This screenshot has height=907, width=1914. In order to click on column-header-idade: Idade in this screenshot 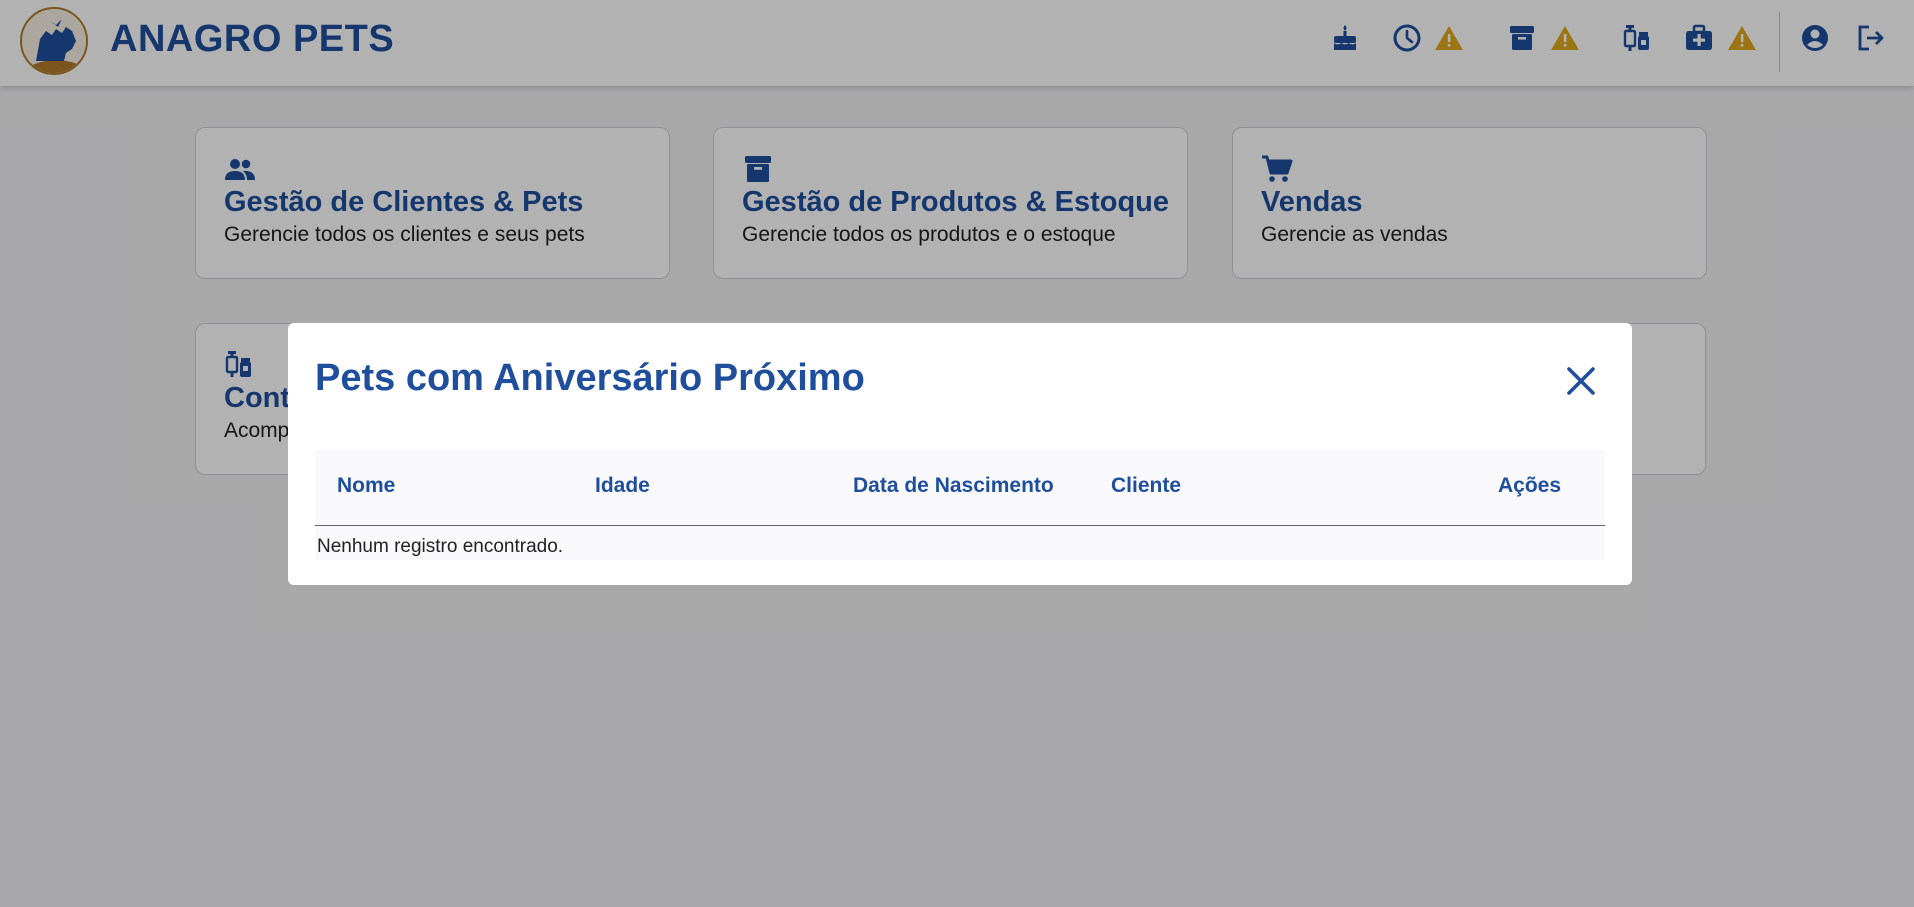, I will do `click(622, 486)`.